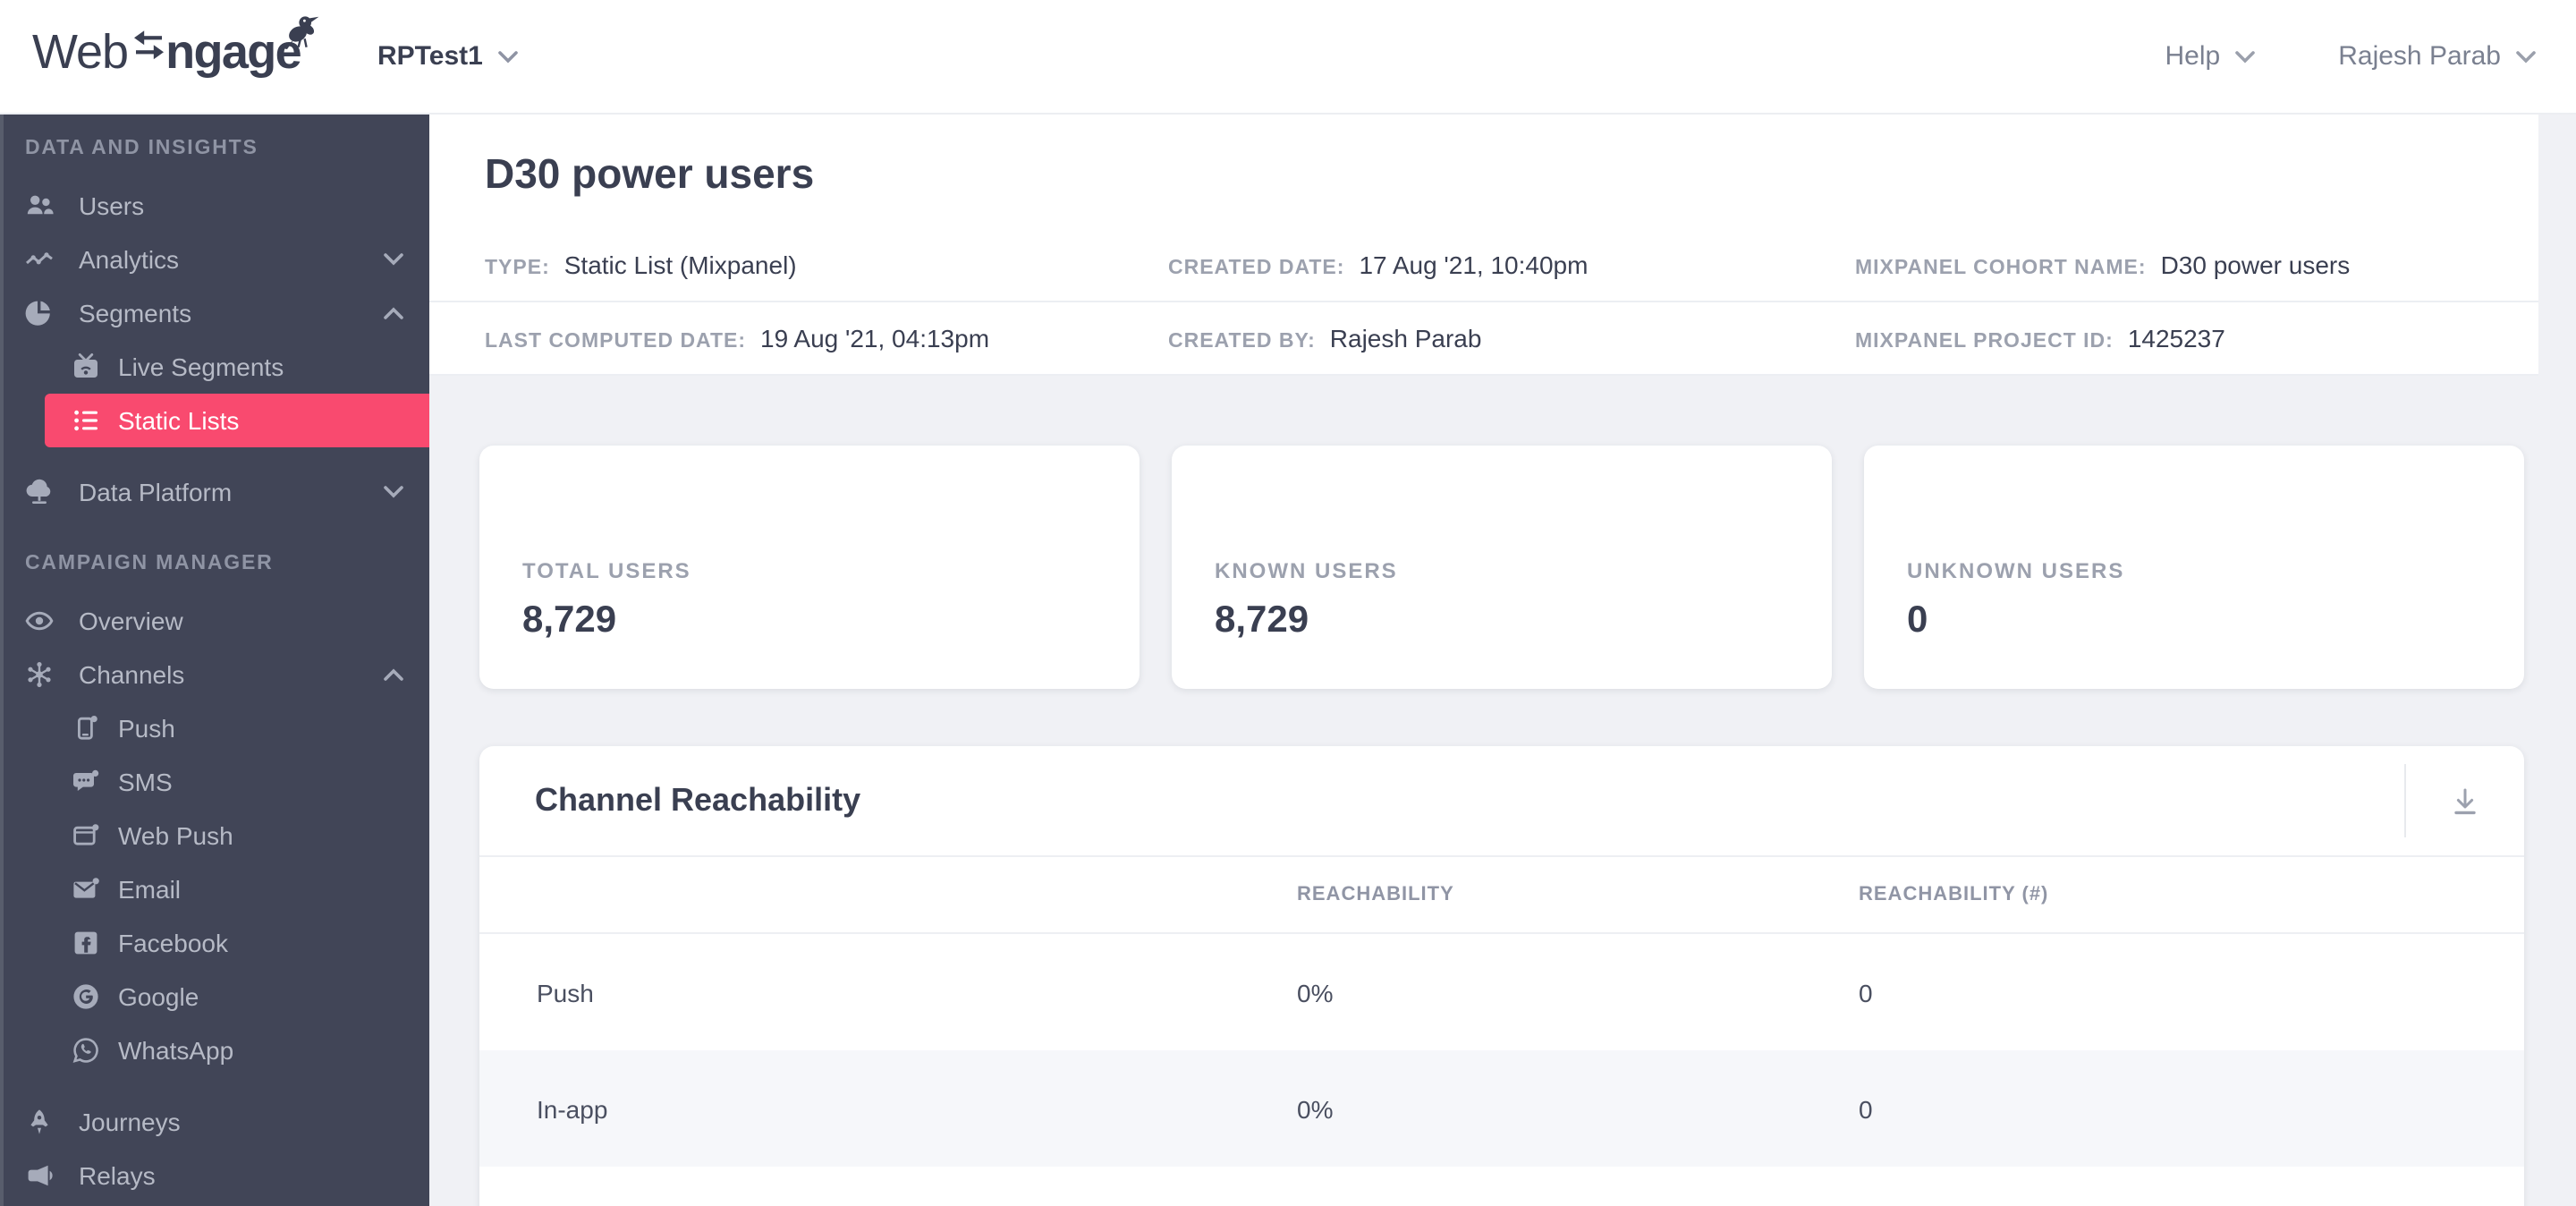  What do you see at coordinates (1501, 895) in the screenshot?
I see `reachability-column-headers: REACHABILITY REACHABILITY (#)` at bounding box center [1501, 895].